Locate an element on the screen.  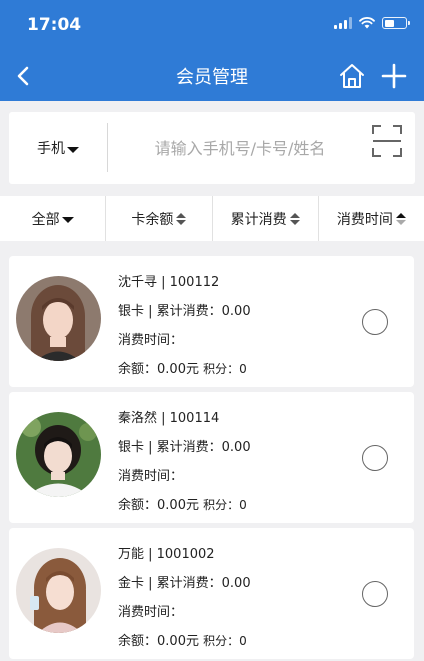
search-box: 手机 is located at coordinates (212, 148).